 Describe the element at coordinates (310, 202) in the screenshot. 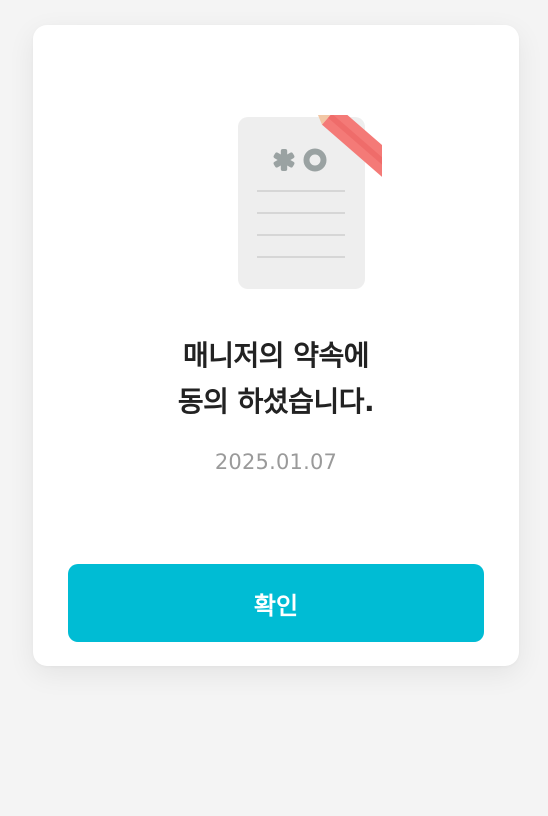

I see `document-with-pencil-icon` at that location.